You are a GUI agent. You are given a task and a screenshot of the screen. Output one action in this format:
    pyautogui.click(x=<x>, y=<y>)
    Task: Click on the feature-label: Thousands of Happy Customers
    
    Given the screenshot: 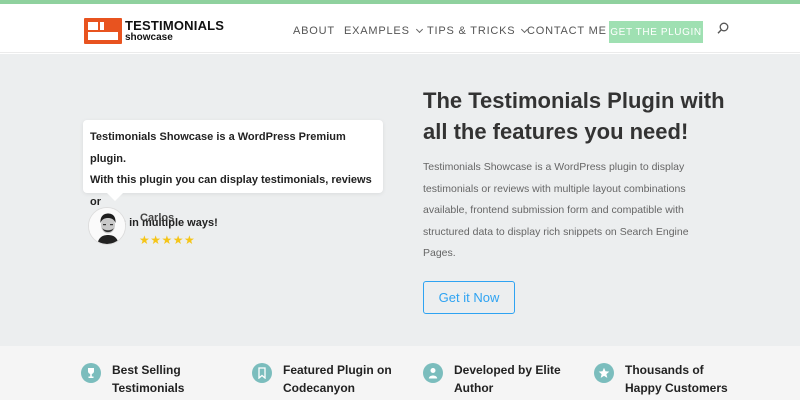 What is the action you would take?
    pyautogui.click(x=676, y=379)
    